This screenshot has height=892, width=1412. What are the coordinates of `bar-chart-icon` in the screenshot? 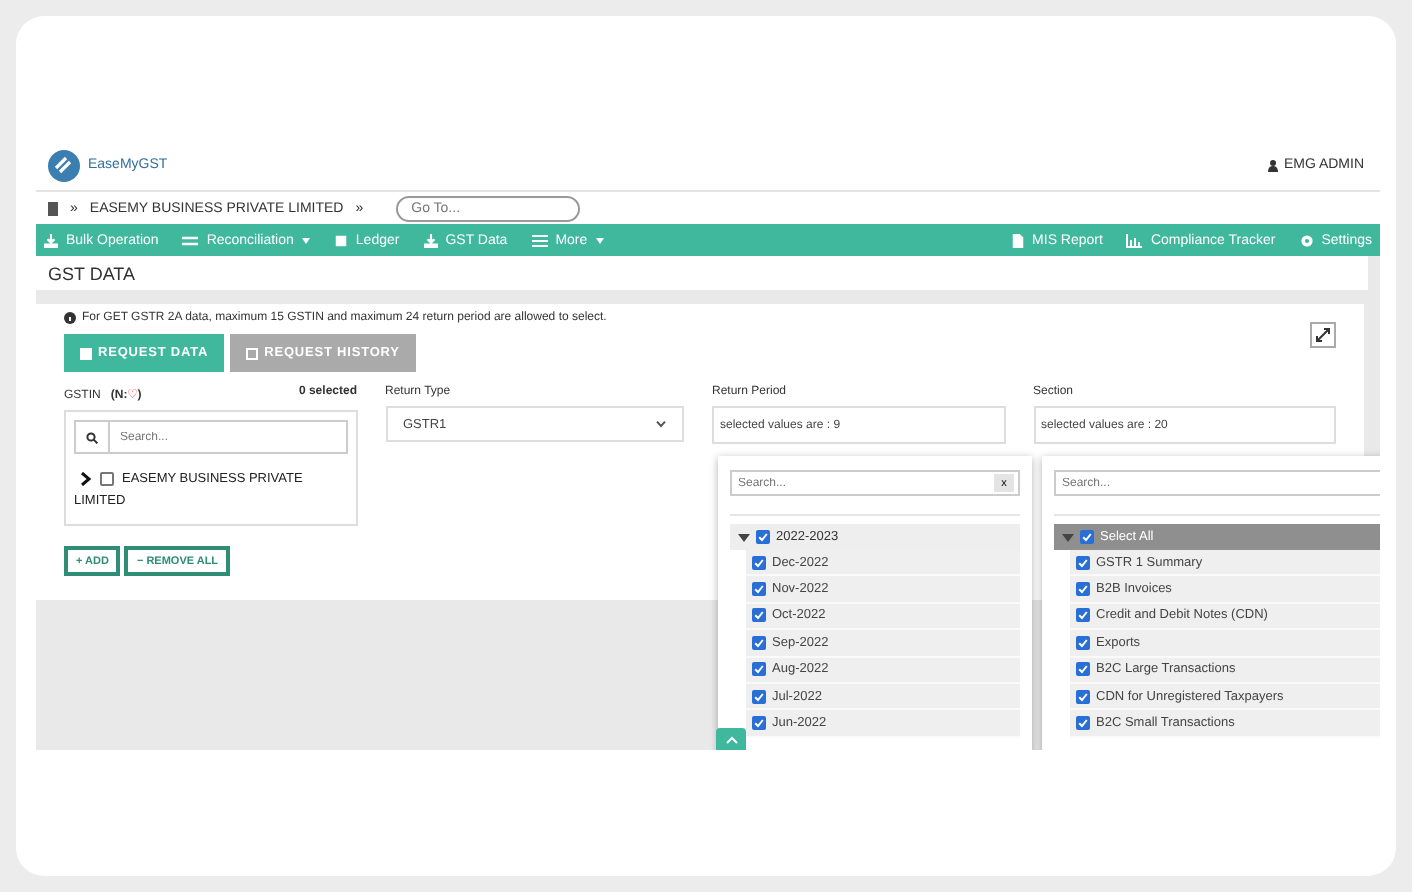 It's located at (1134, 240).